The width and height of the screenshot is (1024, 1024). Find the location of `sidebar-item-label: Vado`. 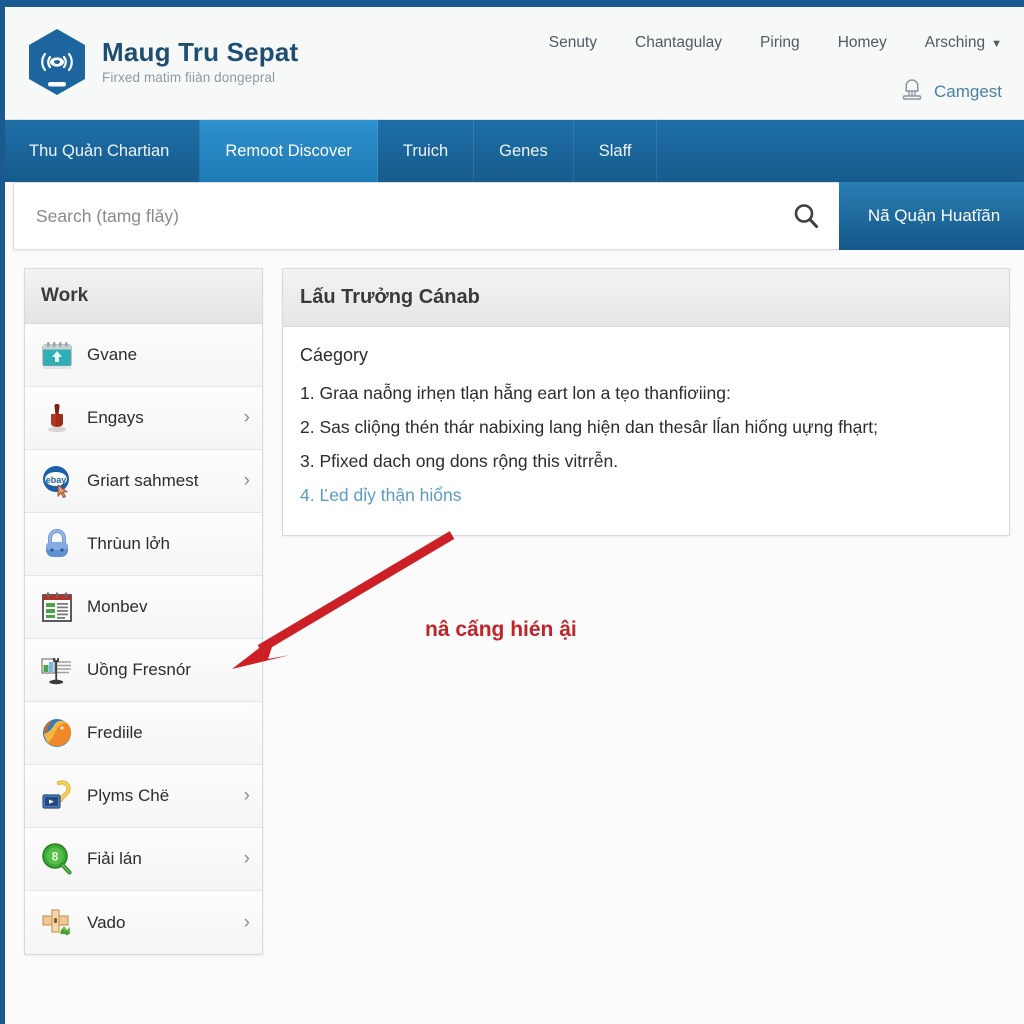

sidebar-item-label: Vado is located at coordinates (106, 922).